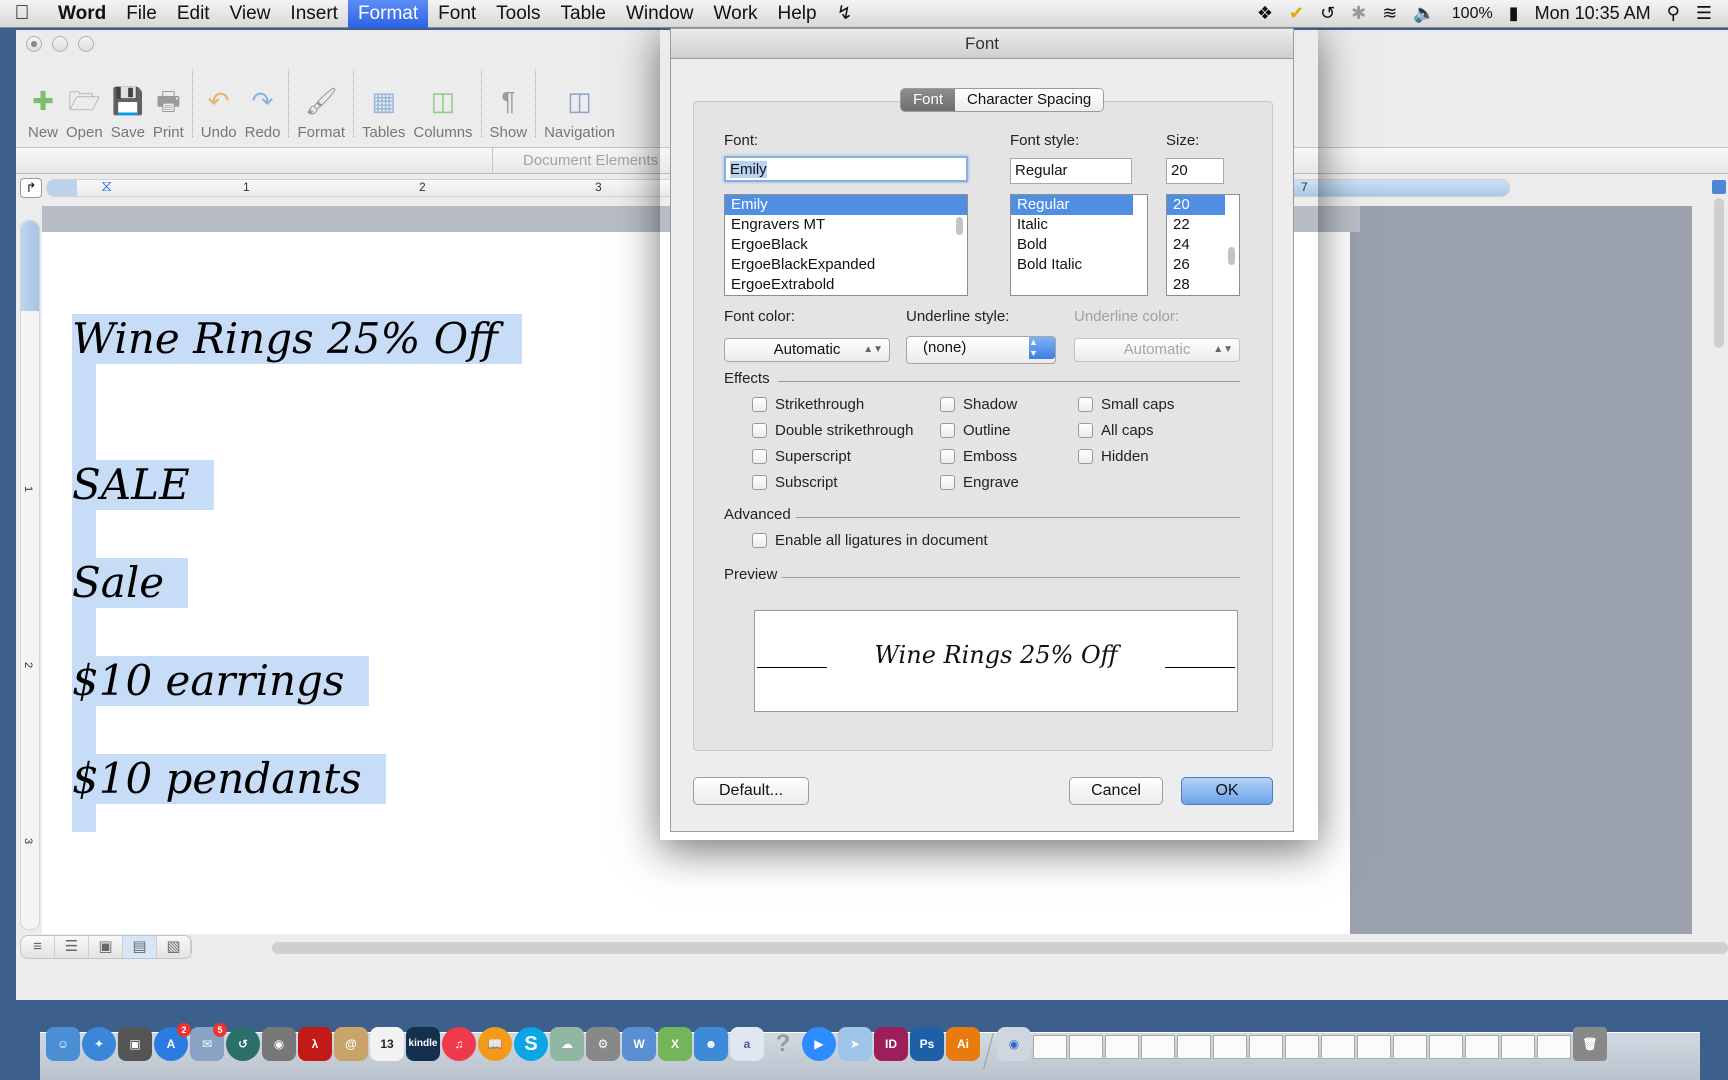 The height and width of the screenshot is (1080, 1728). Describe the element at coordinates (846, 225) in the screenshot. I see `font-list-item: Engravers MT` at that location.